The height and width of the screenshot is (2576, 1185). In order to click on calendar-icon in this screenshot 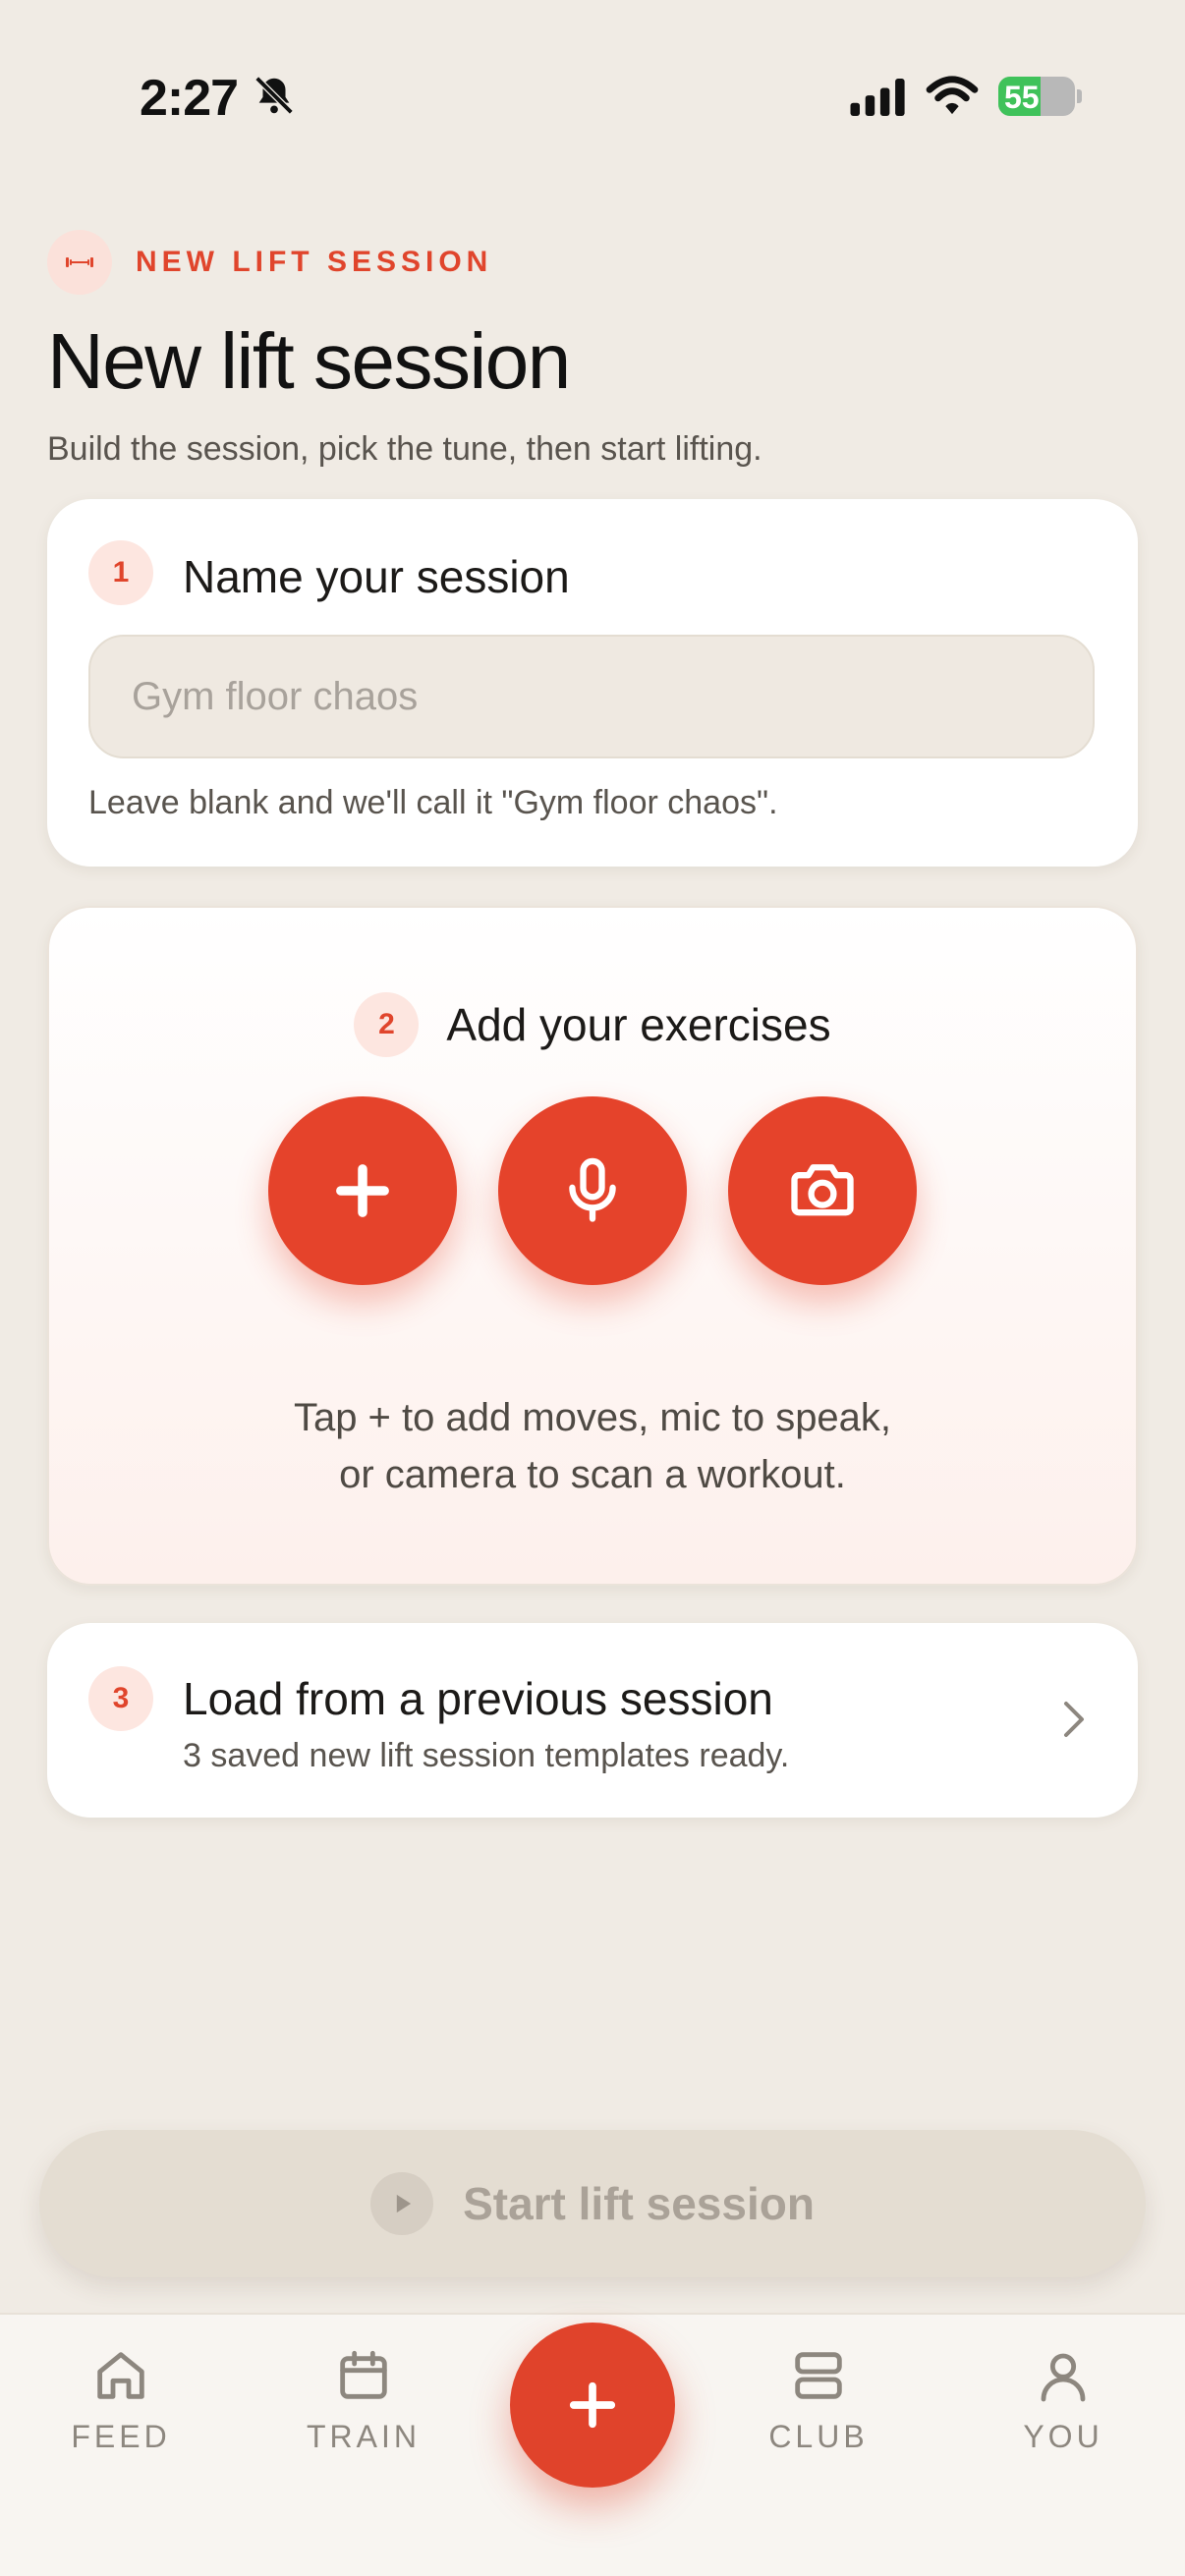, I will do `click(364, 2374)`.